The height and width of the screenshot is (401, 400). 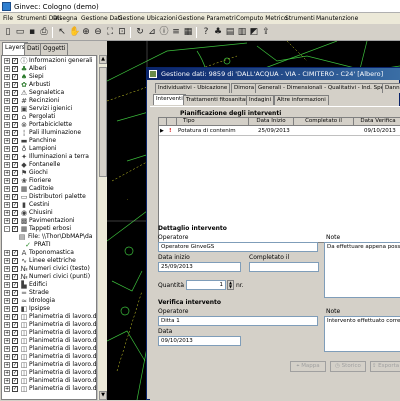 I want to click on grid-header-completato: Completato il, so click(x=324, y=122).